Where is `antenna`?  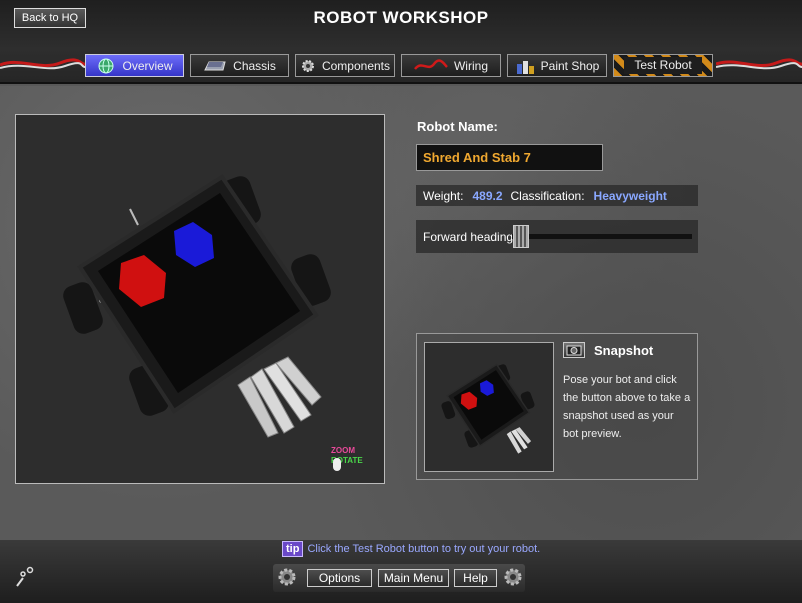
antenna is located at coordinates (134, 217).